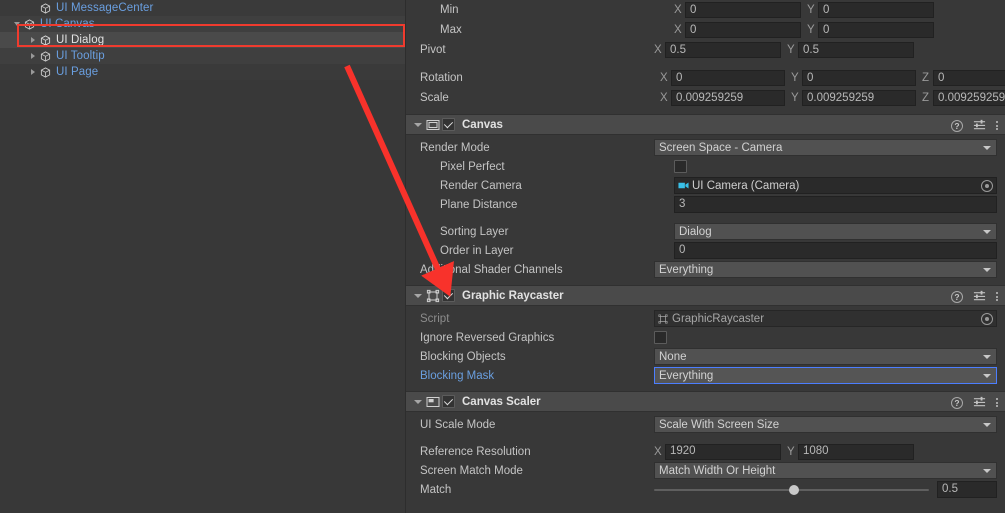  I want to click on scale-x-input: 0.009259259, so click(728, 98).